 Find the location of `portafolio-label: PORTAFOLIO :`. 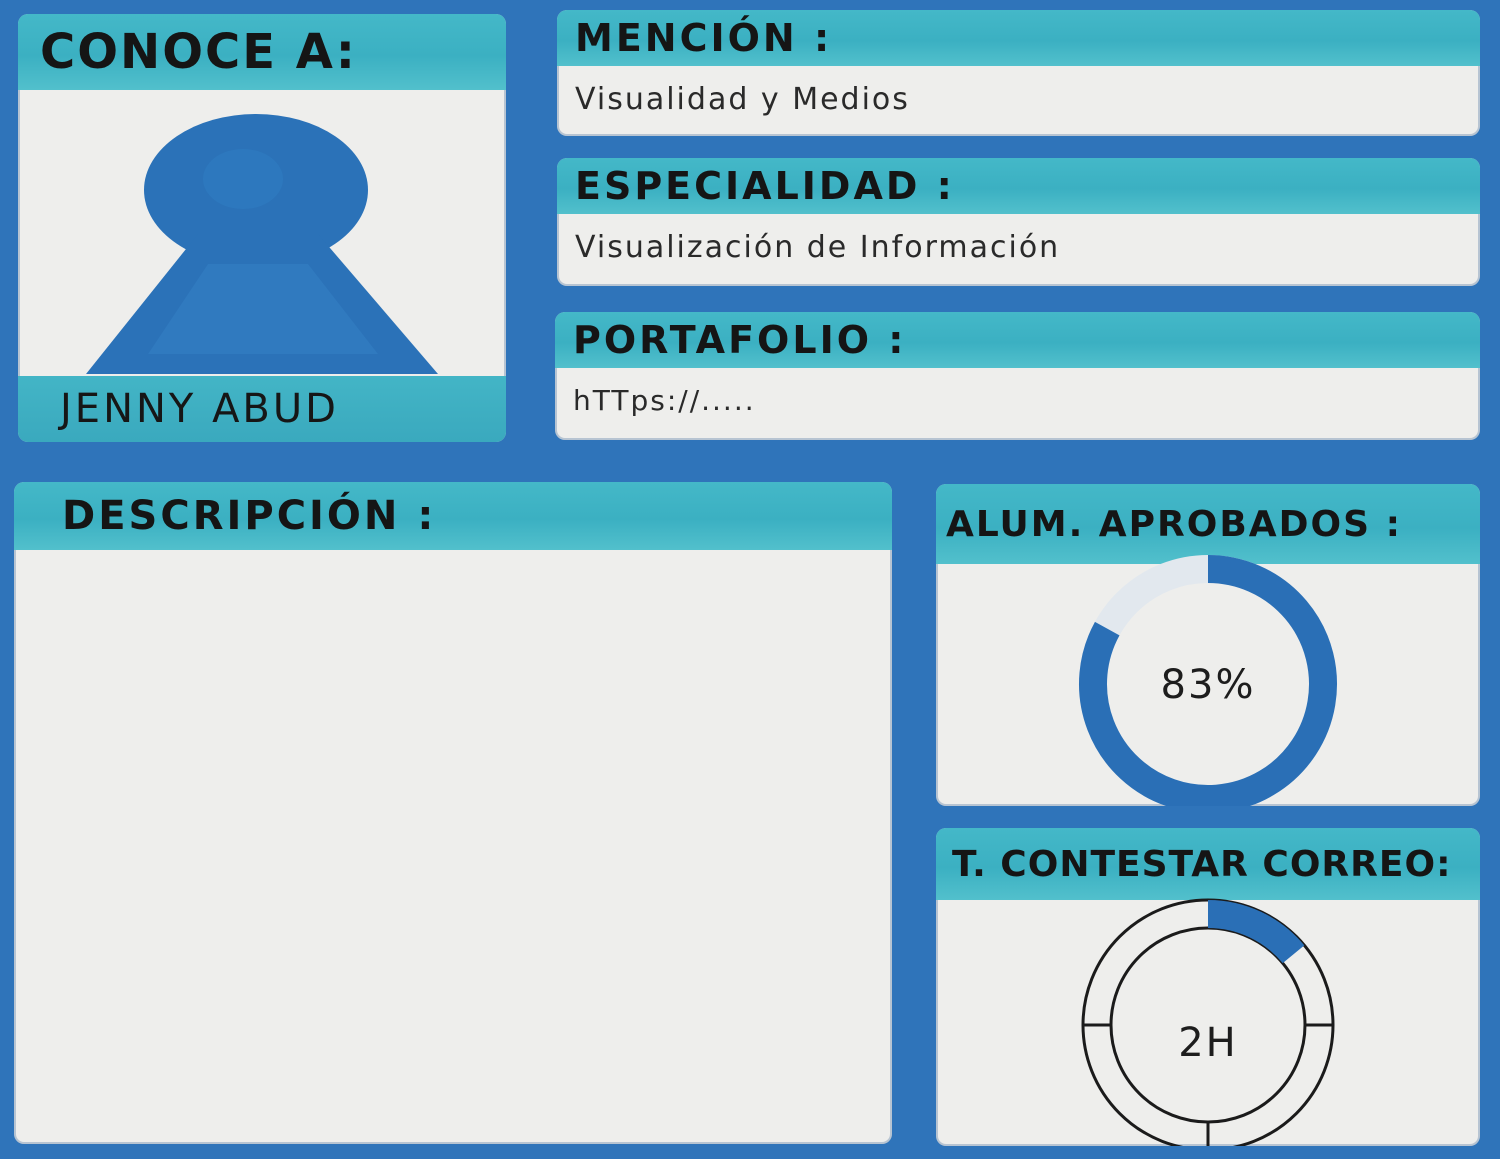

portafolio-label: PORTAFOLIO : is located at coordinates (1017, 340).